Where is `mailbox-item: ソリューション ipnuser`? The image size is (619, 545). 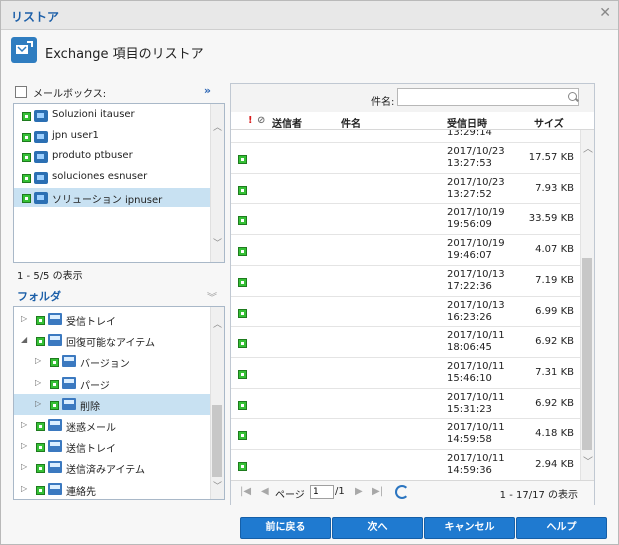 mailbox-item: ソリューション ipnuser is located at coordinates (112, 197).